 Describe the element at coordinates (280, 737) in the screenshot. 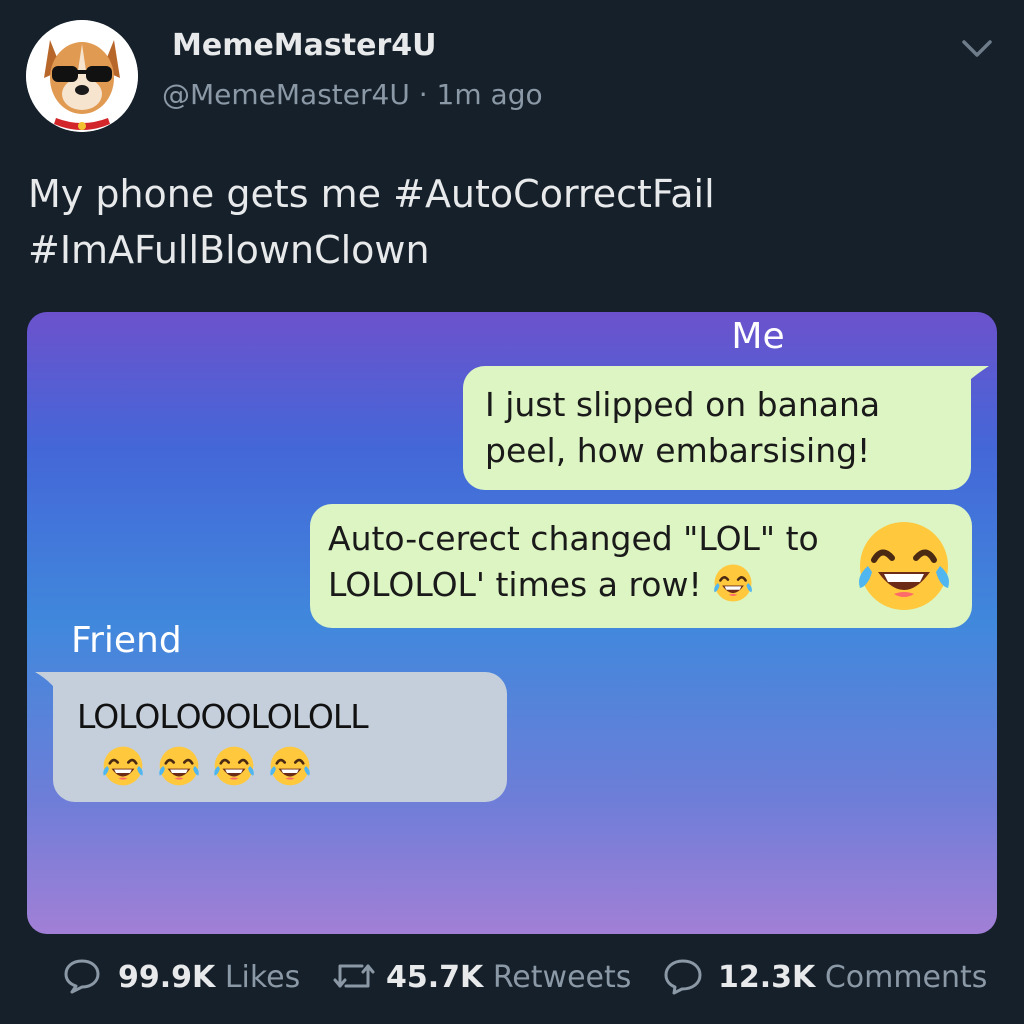

I see `message-bubble-received: LOLOLOOOLOLOLL` at that location.